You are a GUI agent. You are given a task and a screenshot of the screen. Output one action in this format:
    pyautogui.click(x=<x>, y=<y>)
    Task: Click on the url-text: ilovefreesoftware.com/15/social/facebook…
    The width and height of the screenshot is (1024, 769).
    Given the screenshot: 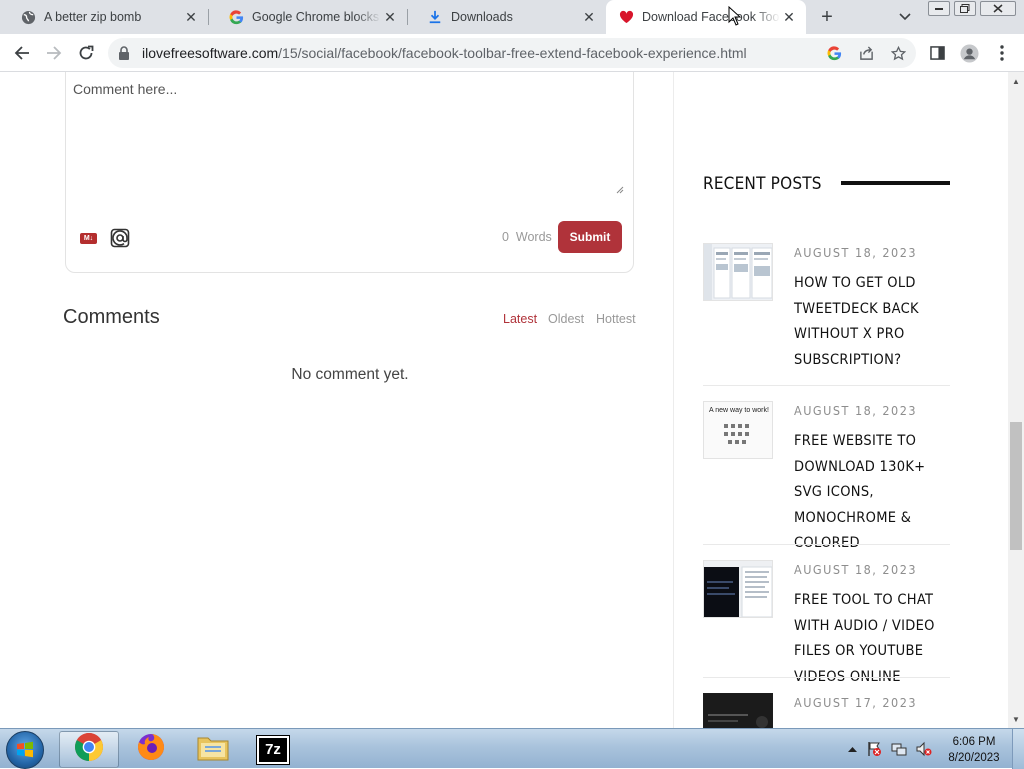 What is the action you would take?
    pyautogui.click(x=444, y=53)
    